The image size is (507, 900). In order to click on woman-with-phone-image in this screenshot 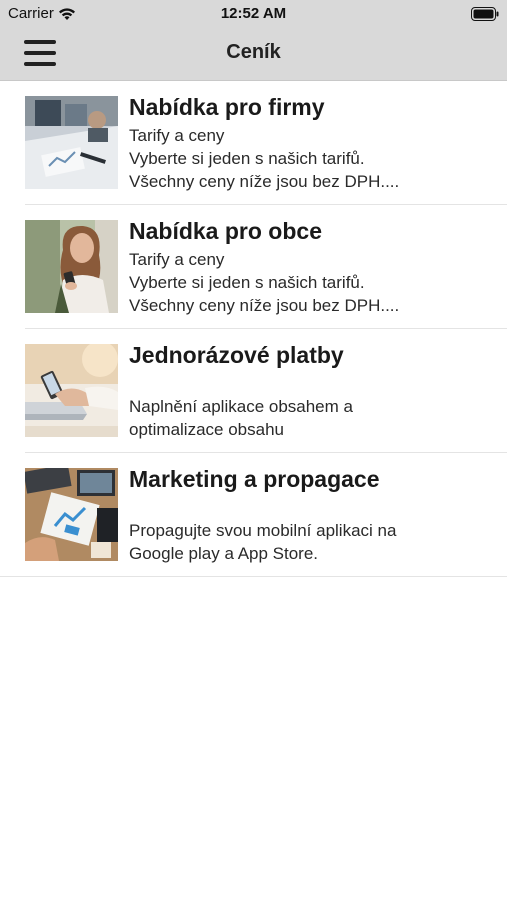, I will do `click(71, 266)`.